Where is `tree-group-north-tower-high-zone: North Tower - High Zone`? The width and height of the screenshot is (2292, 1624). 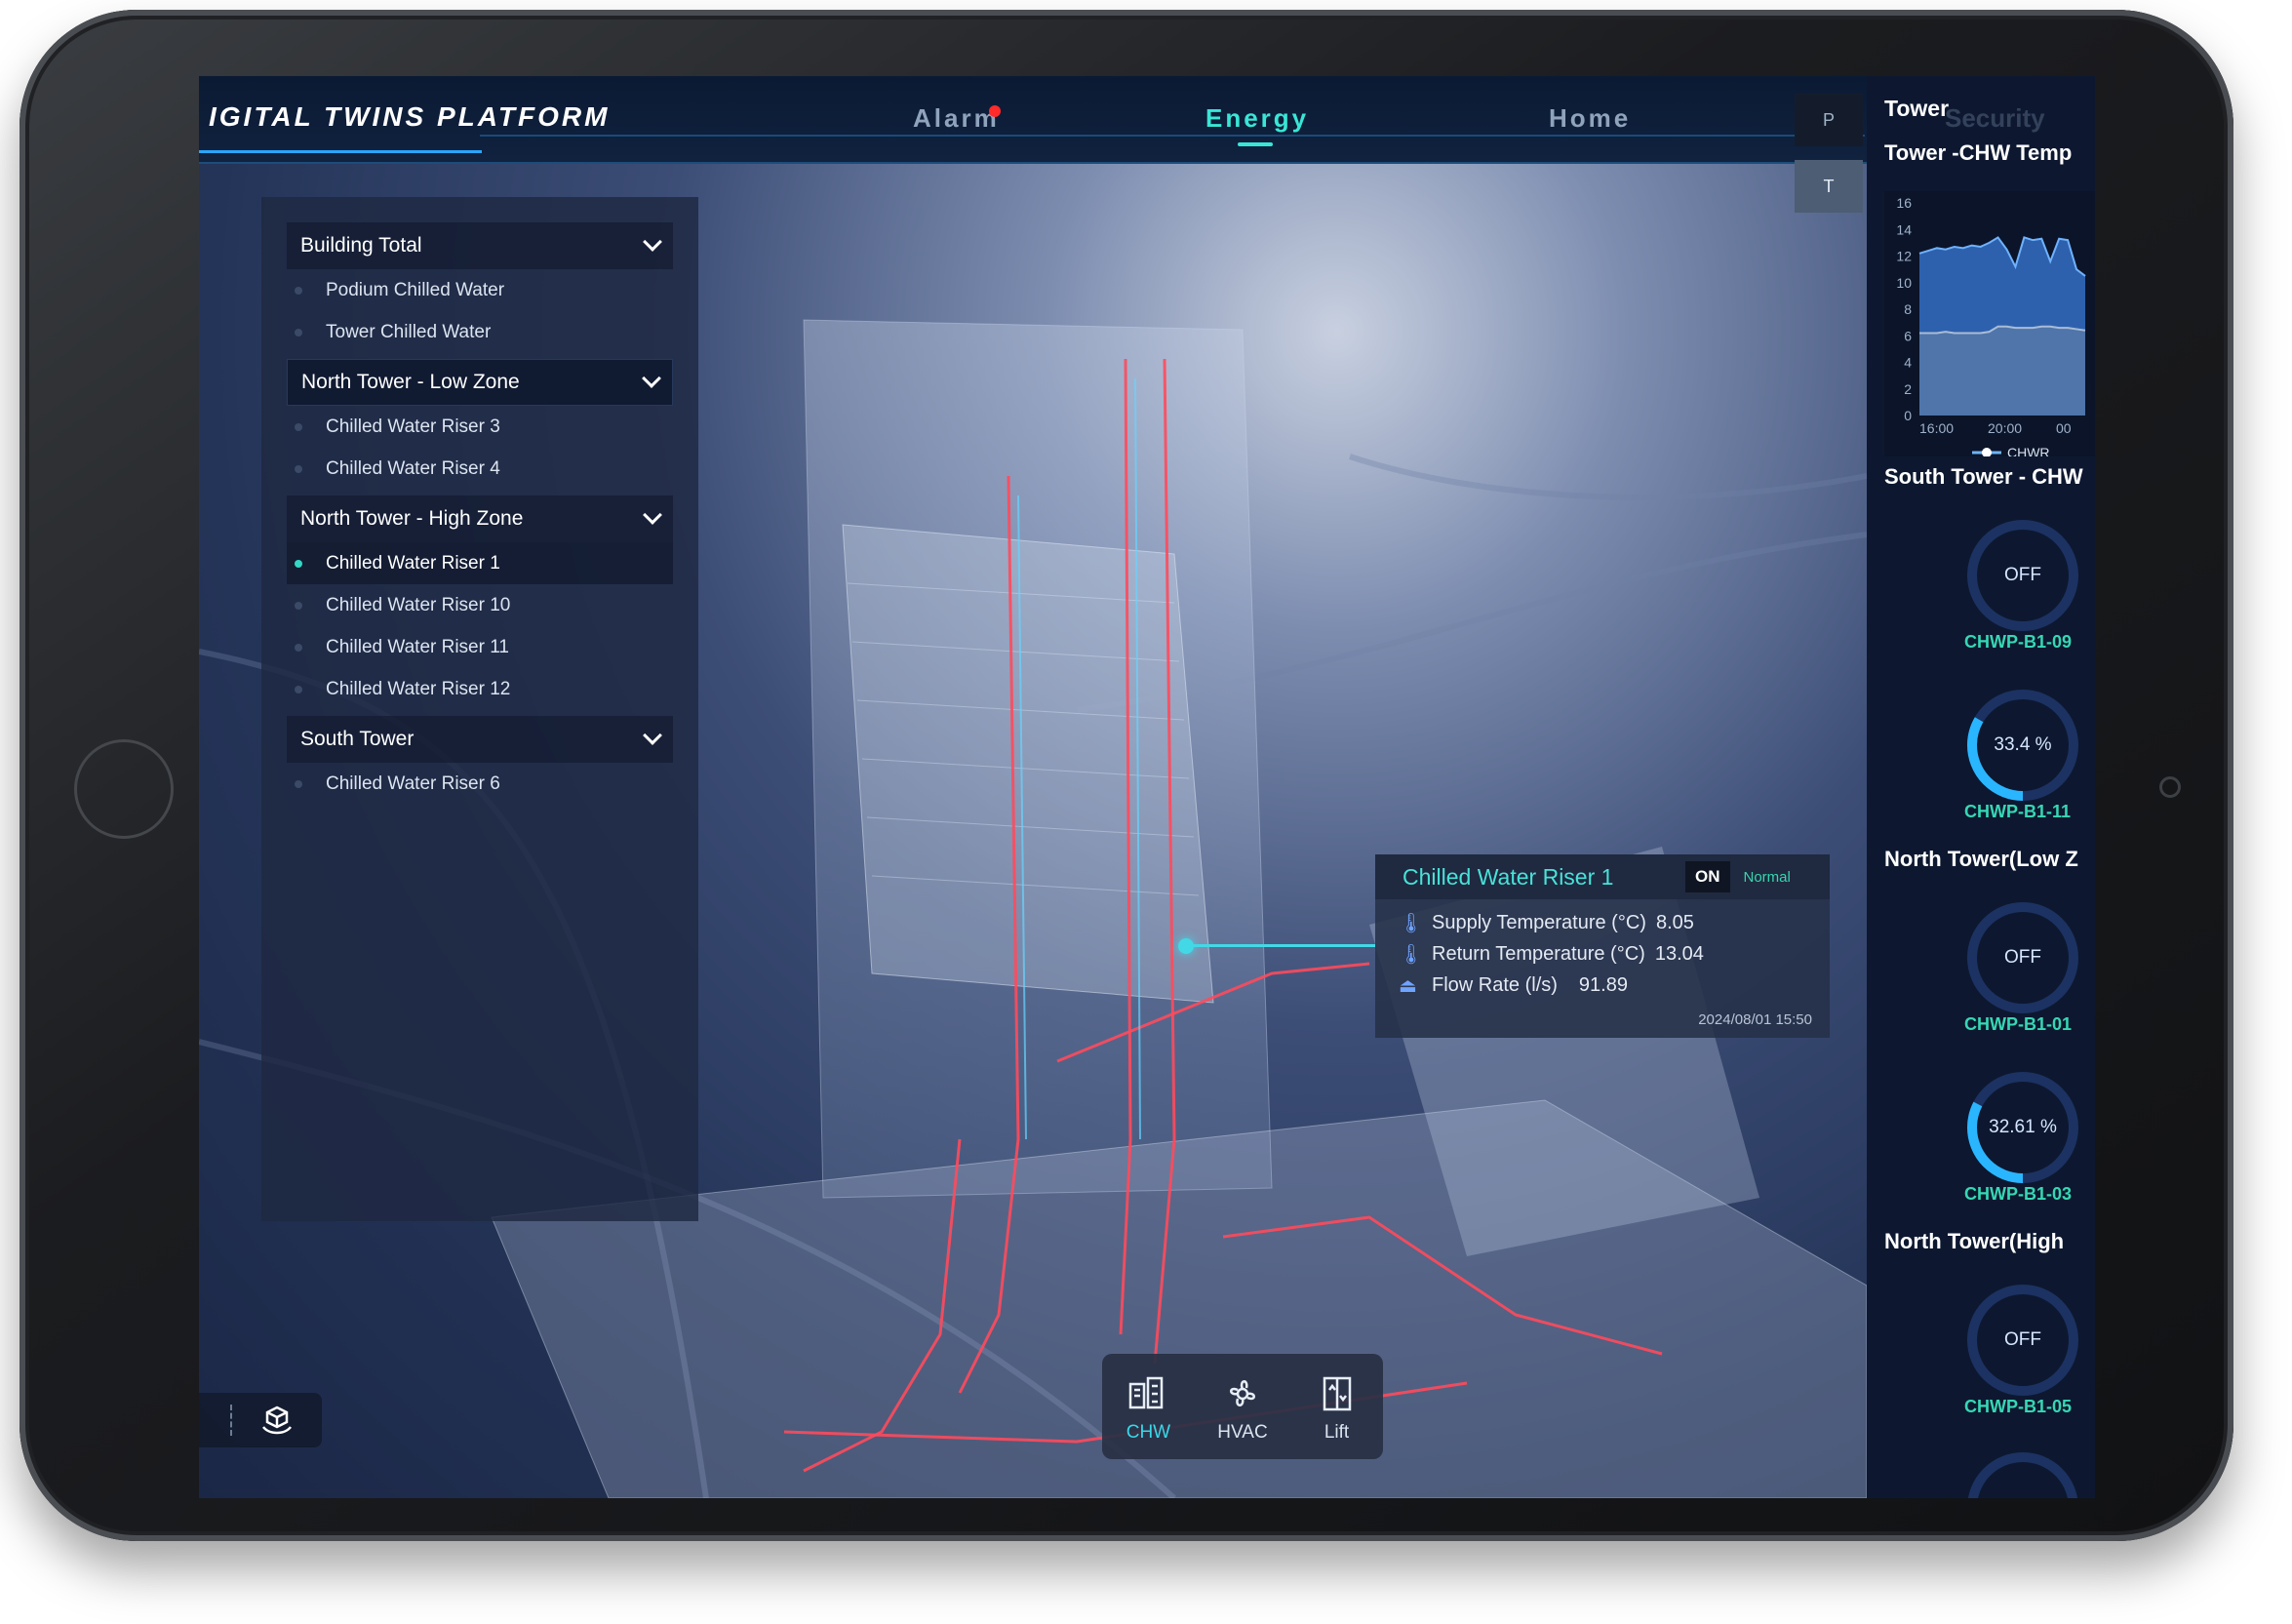 tree-group-north-tower-high-zone: North Tower - High Zone is located at coordinates (480, 518).